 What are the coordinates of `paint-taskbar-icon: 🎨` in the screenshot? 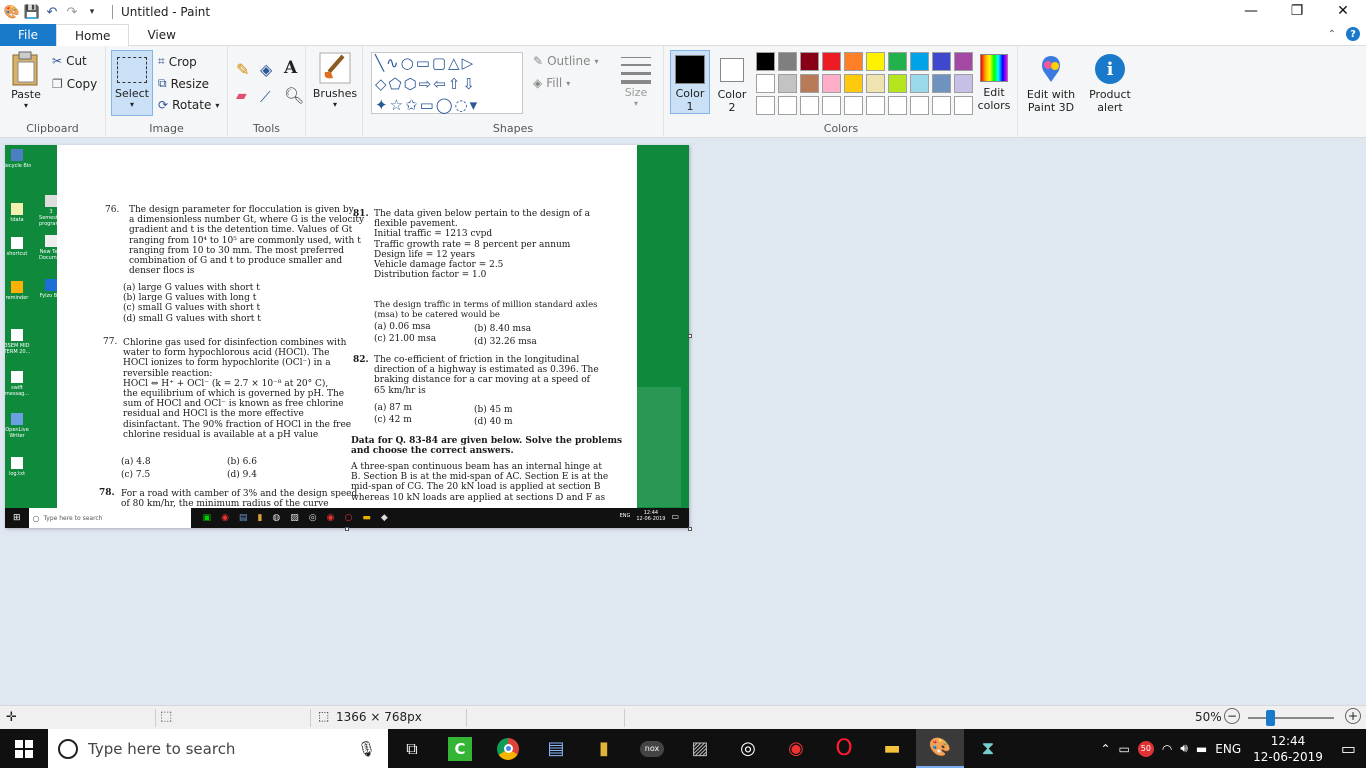 It's located at (940, 748).